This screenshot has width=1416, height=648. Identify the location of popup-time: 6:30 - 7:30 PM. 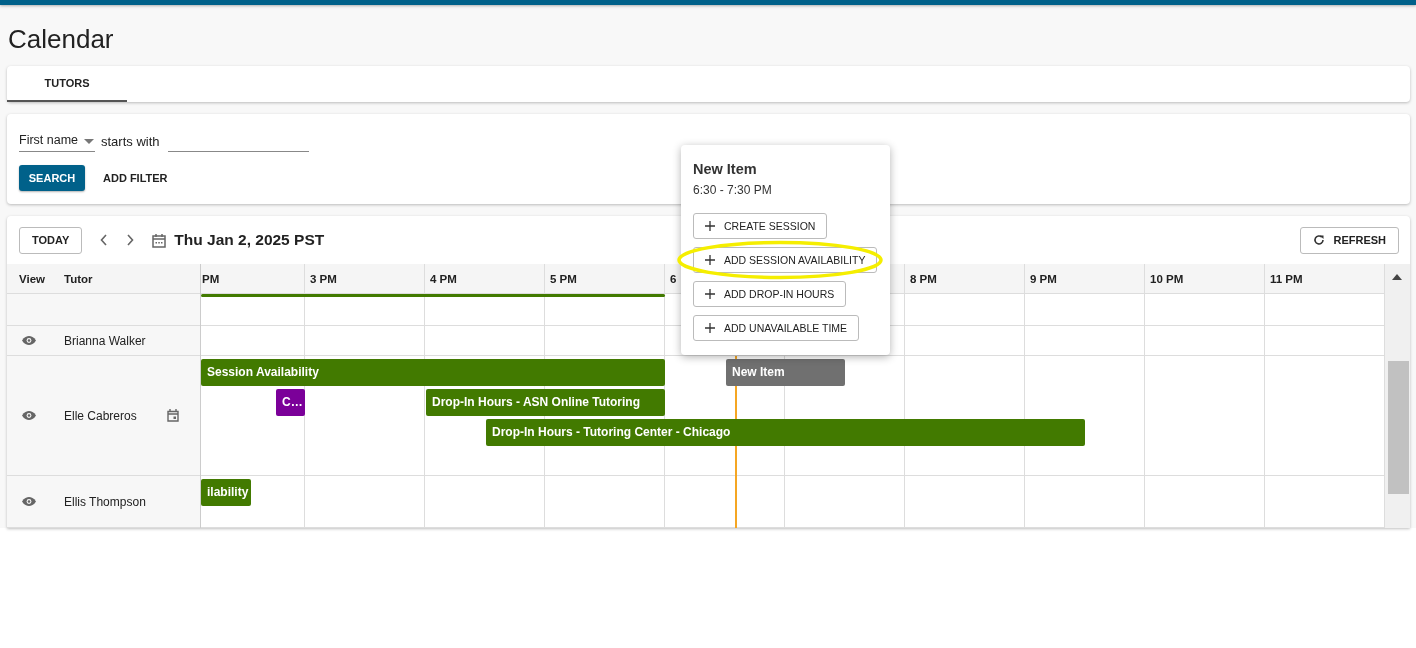
(733, 190).